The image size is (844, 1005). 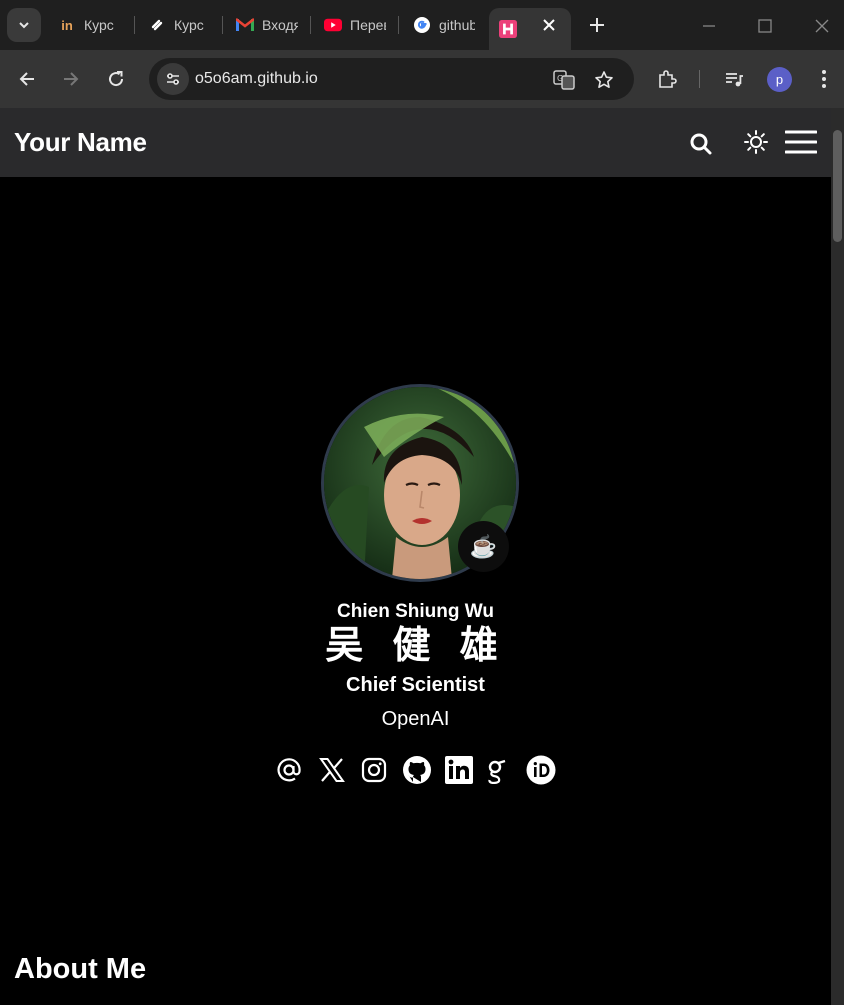 What do you see at coordinates (549, 26) in the screenshot?
I see `close-tab-icon` at bounding box center [549, 26].